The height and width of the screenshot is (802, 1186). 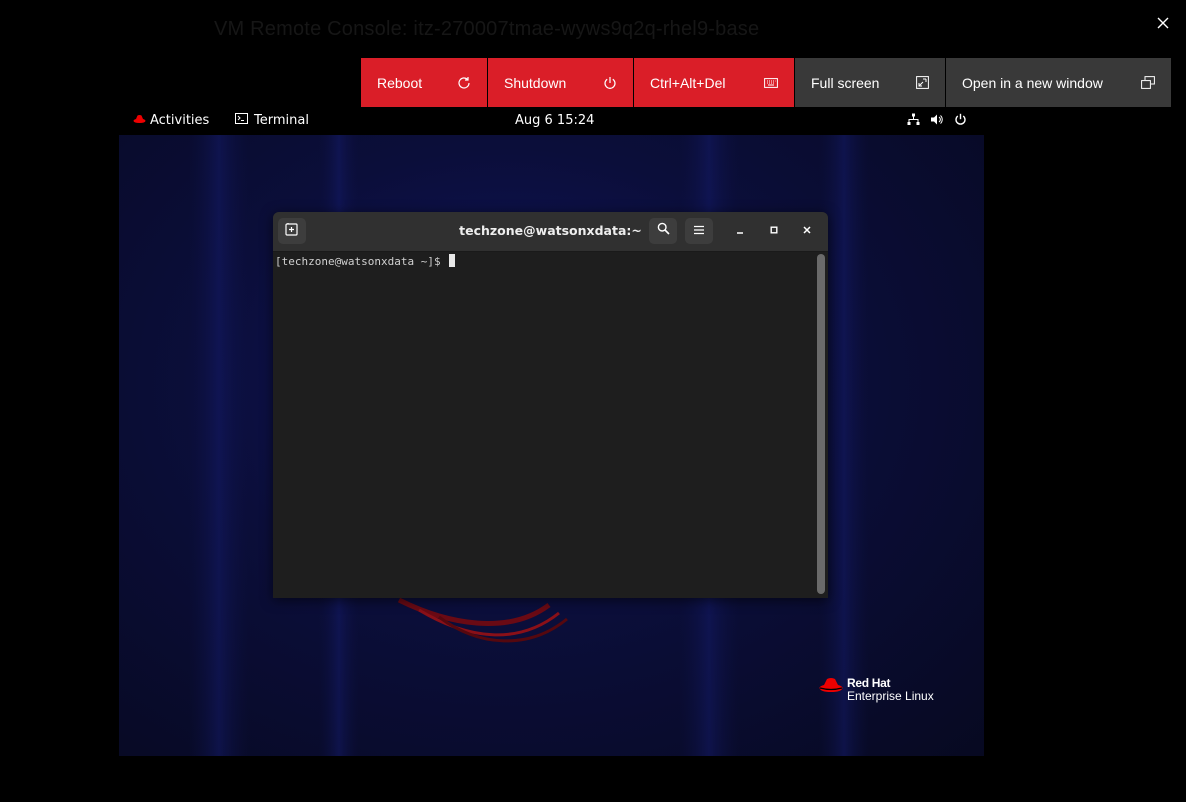 What do you see at coordinates (1032, 82) in the screenshot?
I see `new-window-label: Open in a new window` at bounding box center [1032, 82].